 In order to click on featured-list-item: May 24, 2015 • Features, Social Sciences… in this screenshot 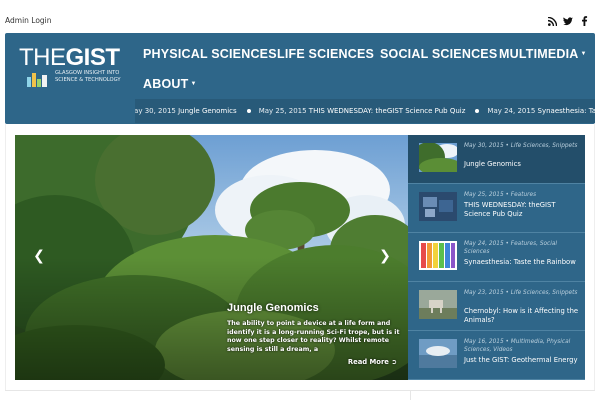, I will do `click(496, 257)`.